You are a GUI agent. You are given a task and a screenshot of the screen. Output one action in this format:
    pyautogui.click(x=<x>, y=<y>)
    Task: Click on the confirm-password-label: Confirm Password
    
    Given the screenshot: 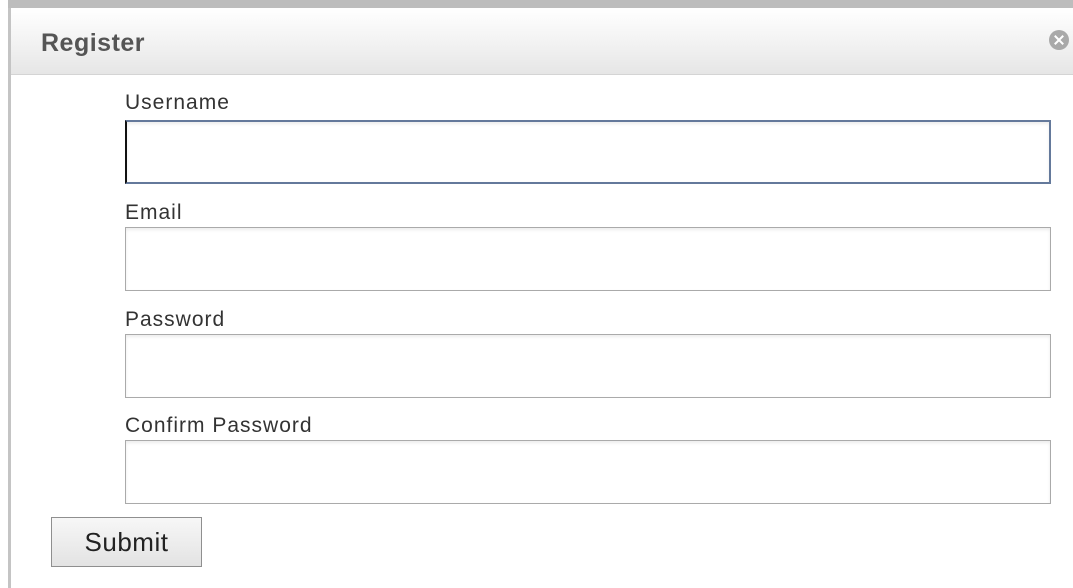 What is the action you would take?
    pyautogui.click(x=219, y=425)
    